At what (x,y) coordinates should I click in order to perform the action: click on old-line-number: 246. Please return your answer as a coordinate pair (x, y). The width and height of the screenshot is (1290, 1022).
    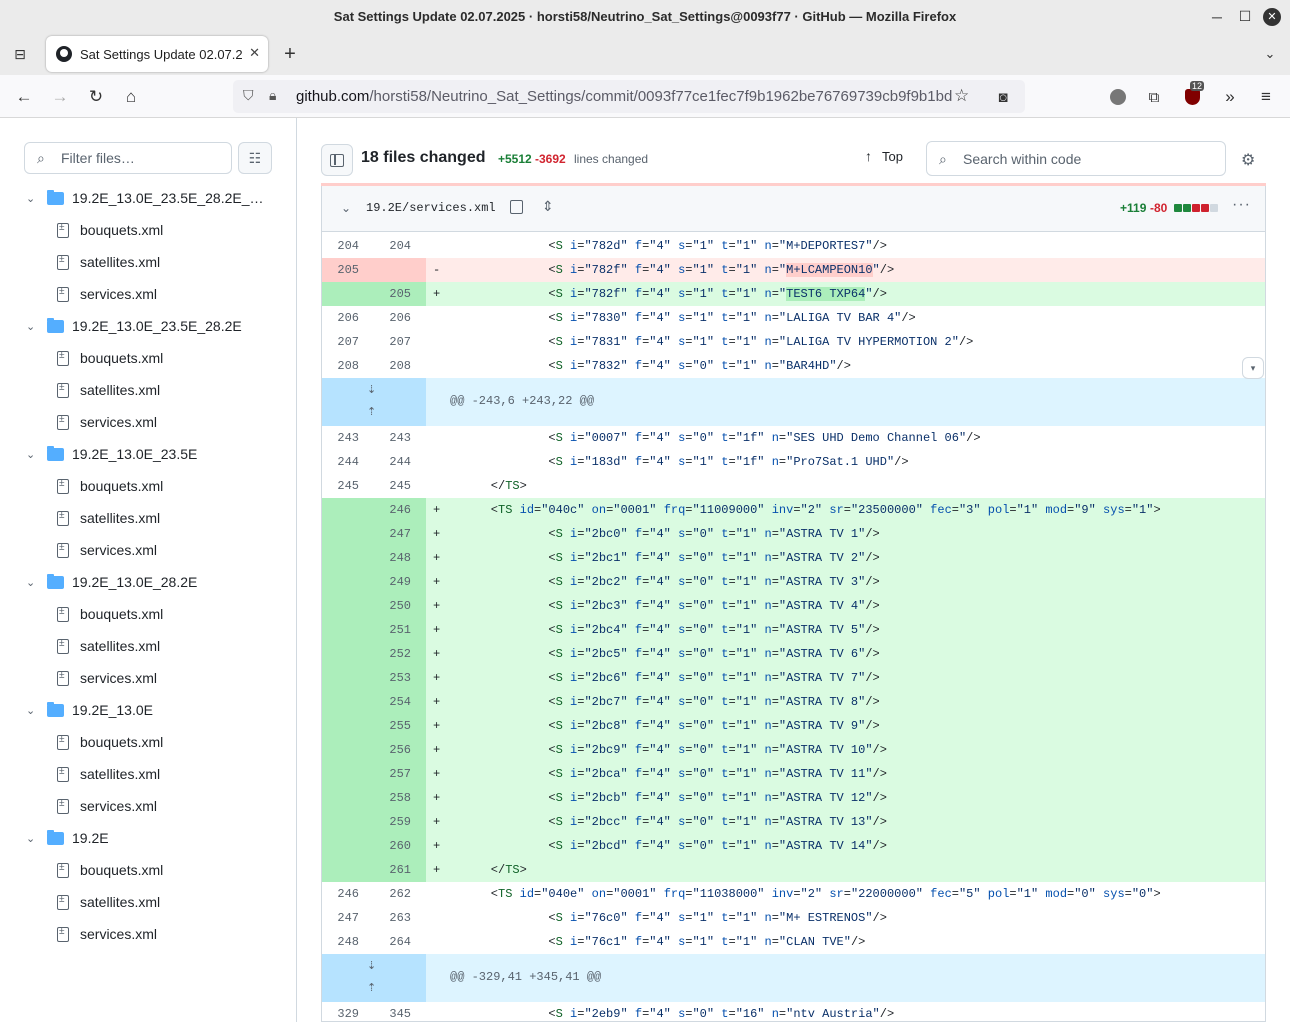
    Looking at the image, I should click on (340, 894).